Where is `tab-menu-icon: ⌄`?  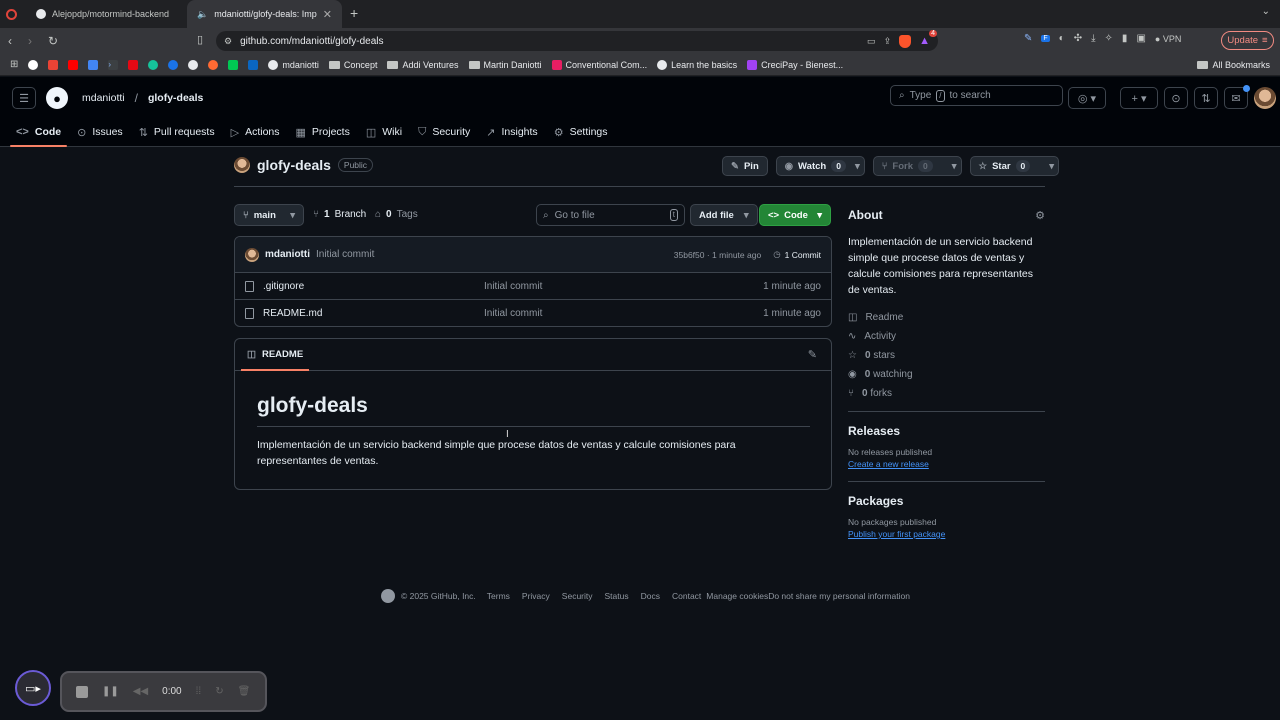 tab-menu-icon: ⌄ is located at coordinates (1266, 11).